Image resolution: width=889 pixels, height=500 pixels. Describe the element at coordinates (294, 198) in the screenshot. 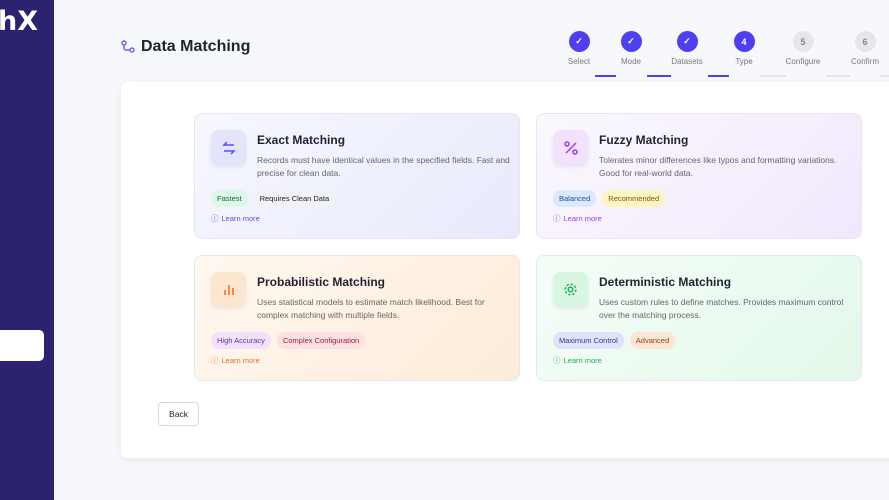

I see `tag: Requires Clean Data` at that location.